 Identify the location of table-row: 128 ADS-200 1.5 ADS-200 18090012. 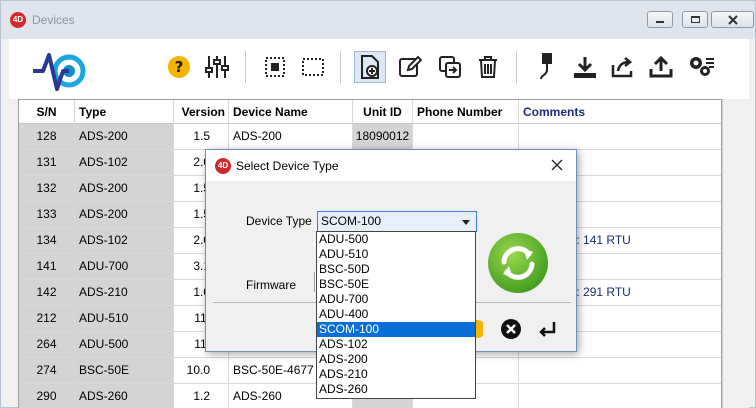
(370, 137).